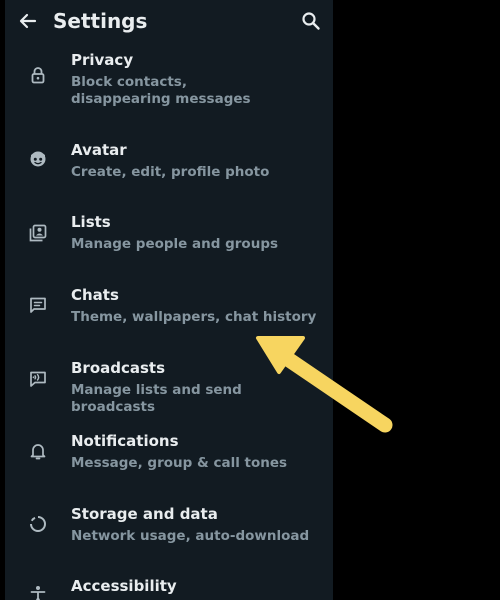 This screenshot has width=500, height=600. What do you see at coordinates (324, 384) in the screenshot?
I see `annotation-arrow` at bounding box center [324, 384].